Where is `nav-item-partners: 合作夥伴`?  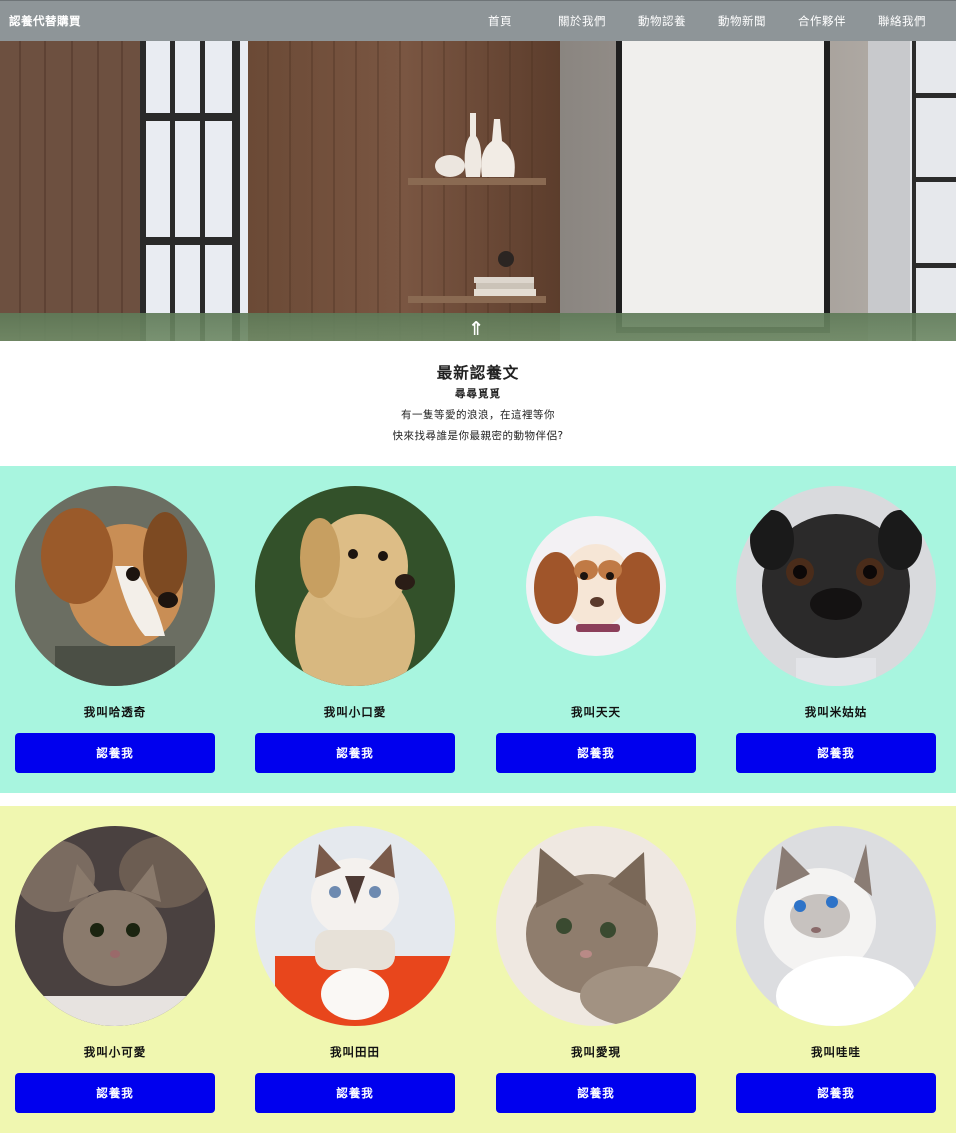
nav-item-partners: 合作夥伴 is located at coordinates (822, 21).